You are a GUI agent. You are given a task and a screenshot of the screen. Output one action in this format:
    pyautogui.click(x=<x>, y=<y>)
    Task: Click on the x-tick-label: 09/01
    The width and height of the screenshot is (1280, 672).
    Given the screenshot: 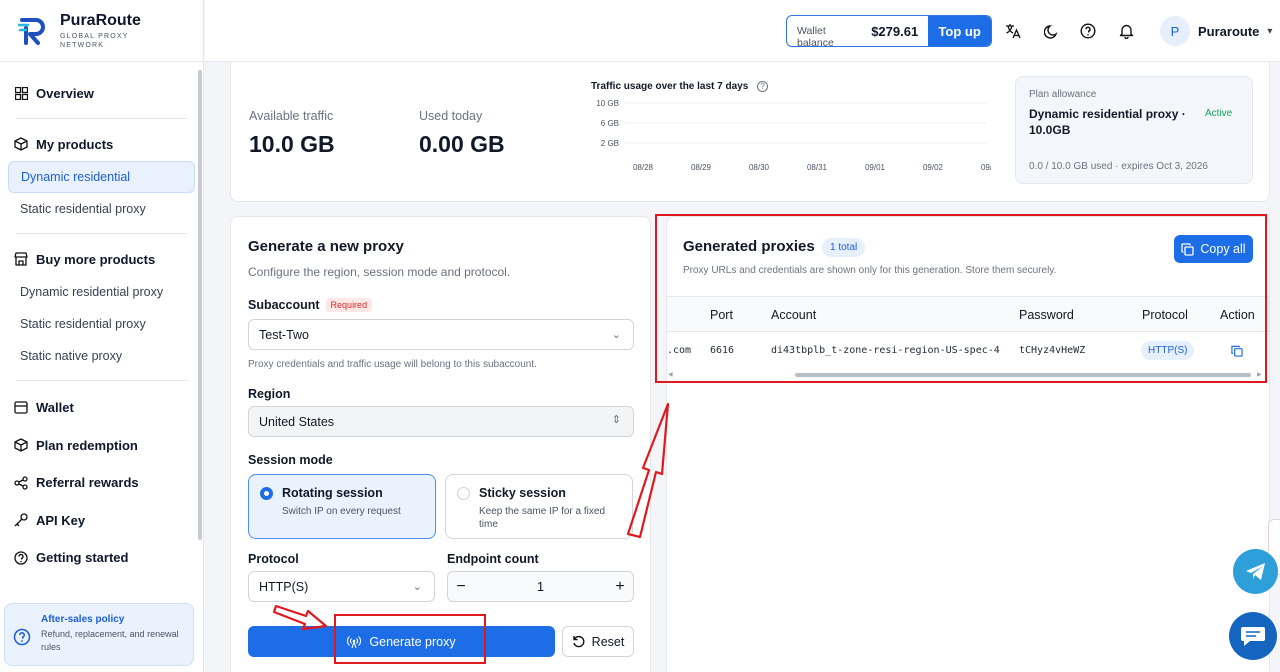 What is the action you would take?
    pyautogui.click(x=875, y=167)
    